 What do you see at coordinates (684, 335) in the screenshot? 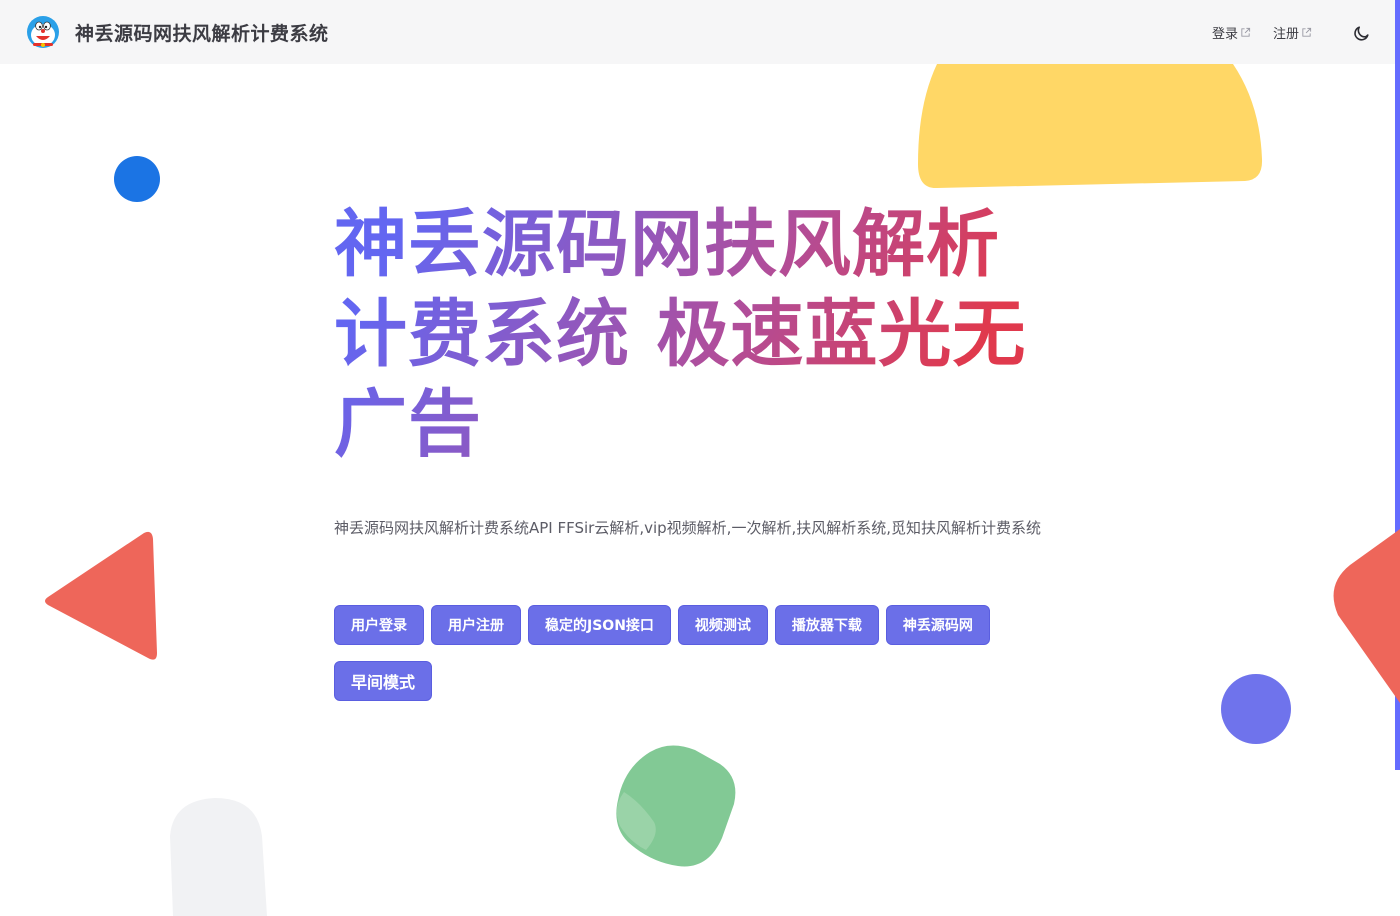
I see `hero-title: 神丢源码网扶风解析计费系统 极速蓝光无广告` at bounding box center [684, 335].